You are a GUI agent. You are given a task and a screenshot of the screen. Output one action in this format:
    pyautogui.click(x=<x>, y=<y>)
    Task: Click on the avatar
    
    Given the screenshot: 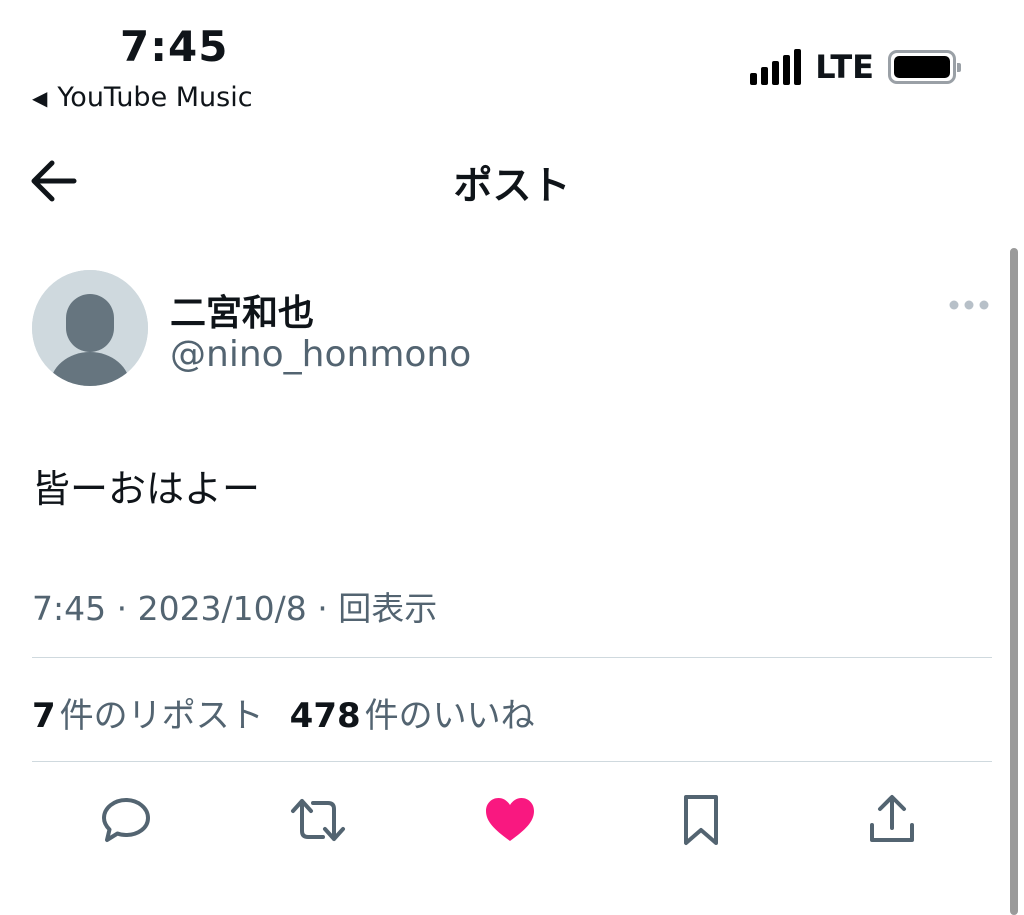 What is the action you would take?
    pyautogui.click(x=90, y=328)
    